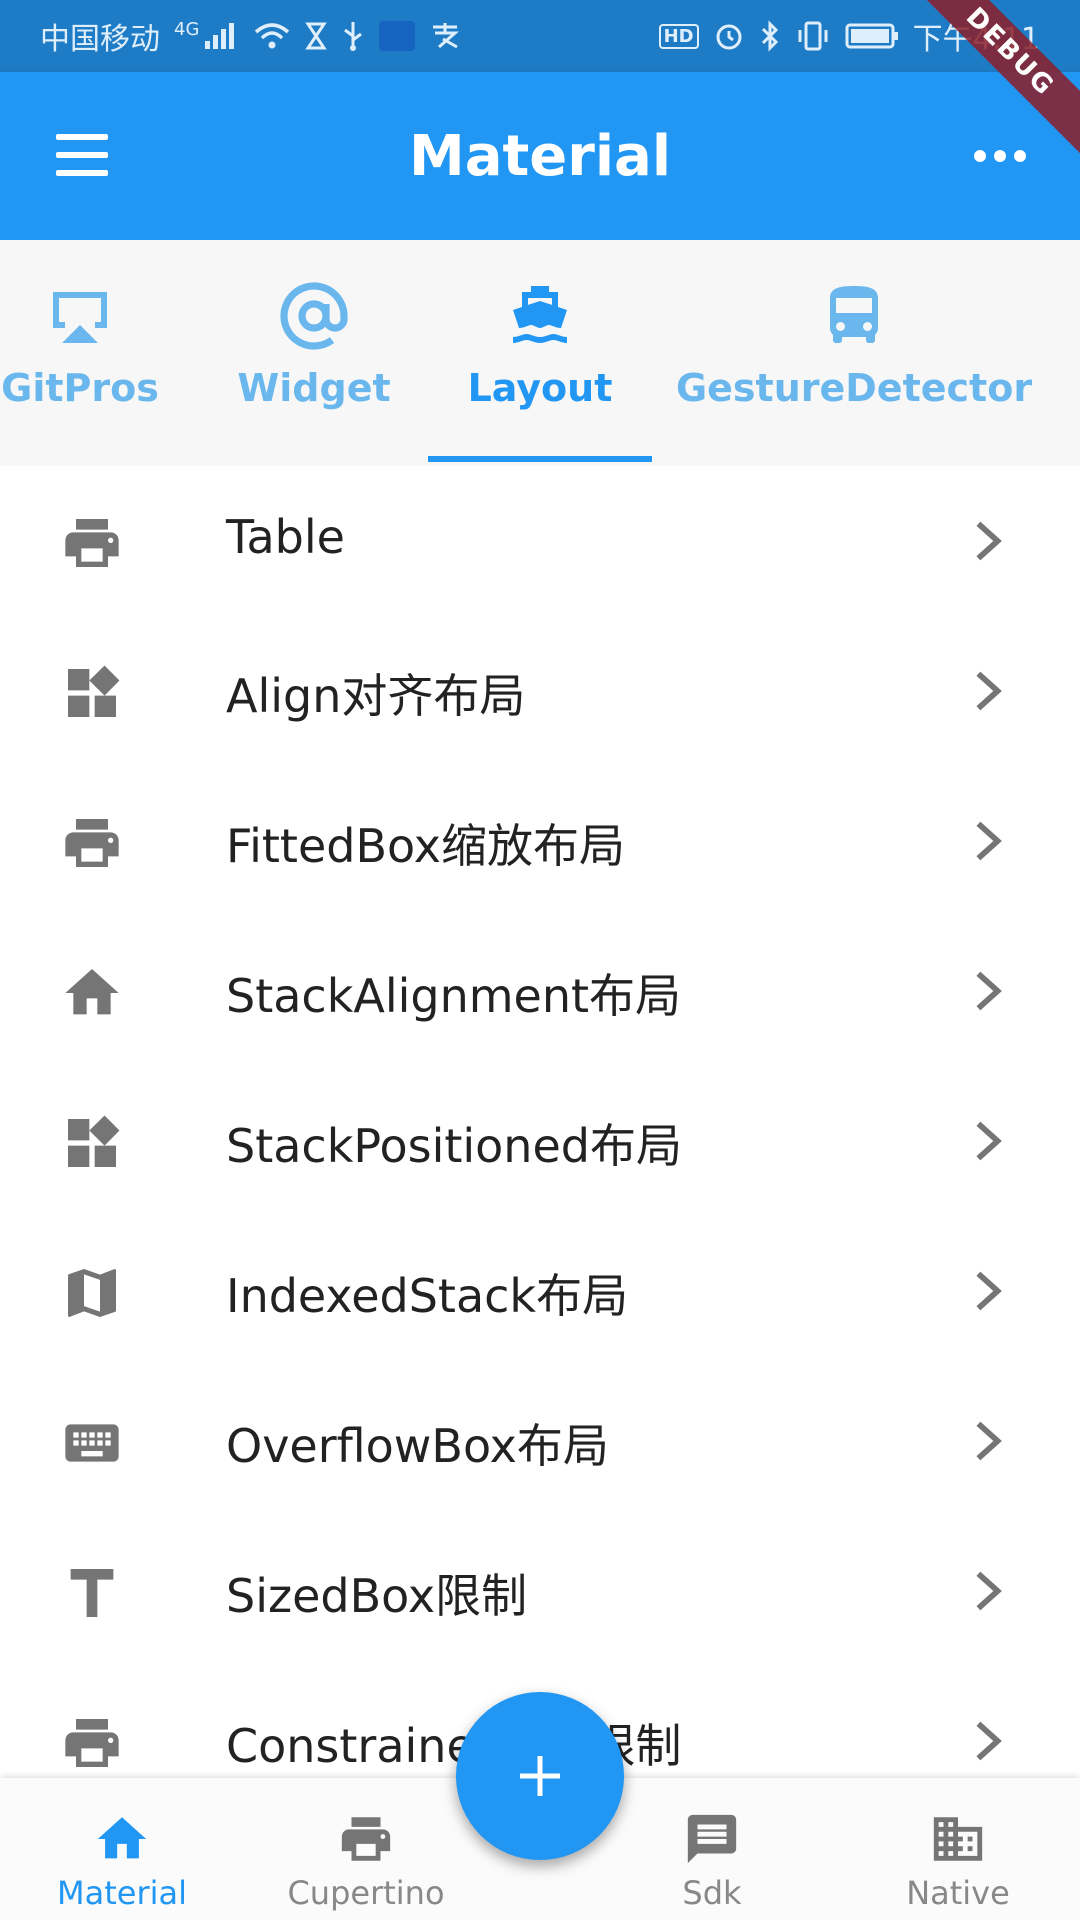 The height and width of the screenshot is (1920, 1080). I want to click on bluetooth-icon, so click(769, 36).